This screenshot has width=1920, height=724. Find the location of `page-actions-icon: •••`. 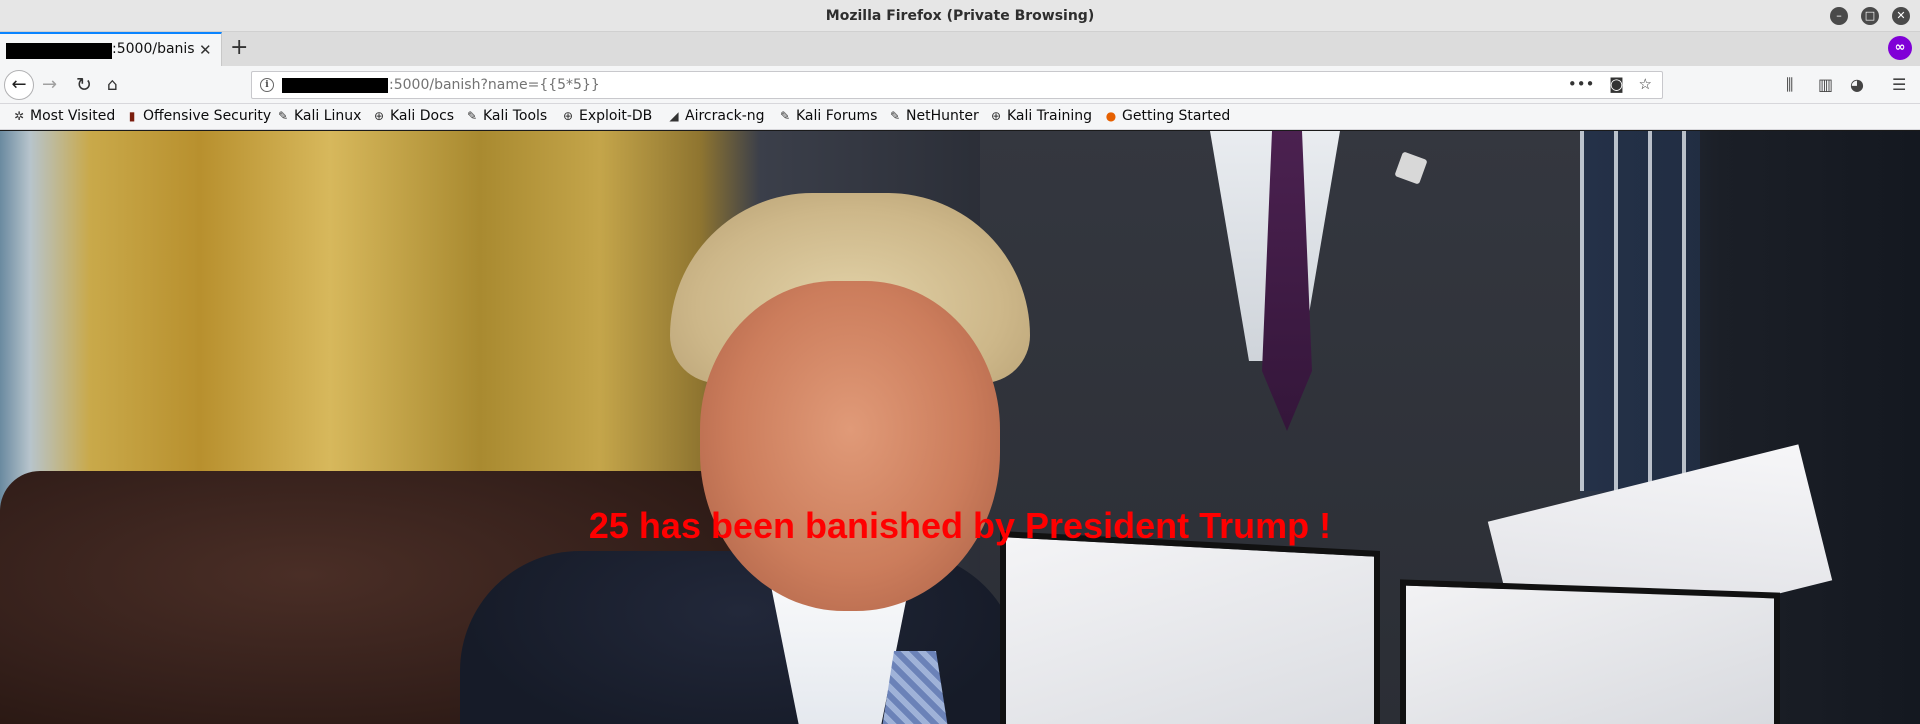

page-actions-icon: ••• is located at coordinates (1581, 84).